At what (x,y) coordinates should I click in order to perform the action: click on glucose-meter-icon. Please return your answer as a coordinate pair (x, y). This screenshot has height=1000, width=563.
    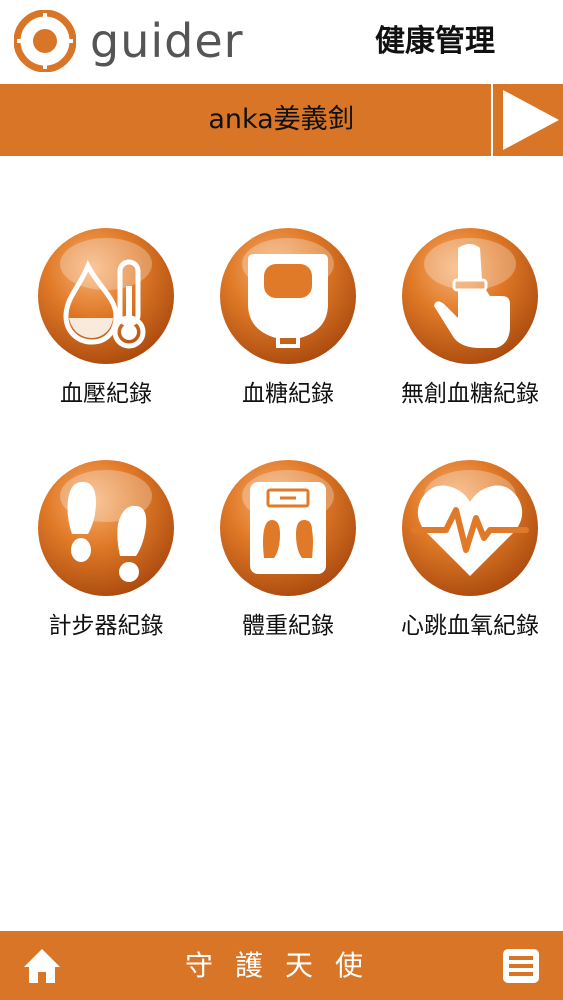
    Looking at the image, I should click on (288, 296).